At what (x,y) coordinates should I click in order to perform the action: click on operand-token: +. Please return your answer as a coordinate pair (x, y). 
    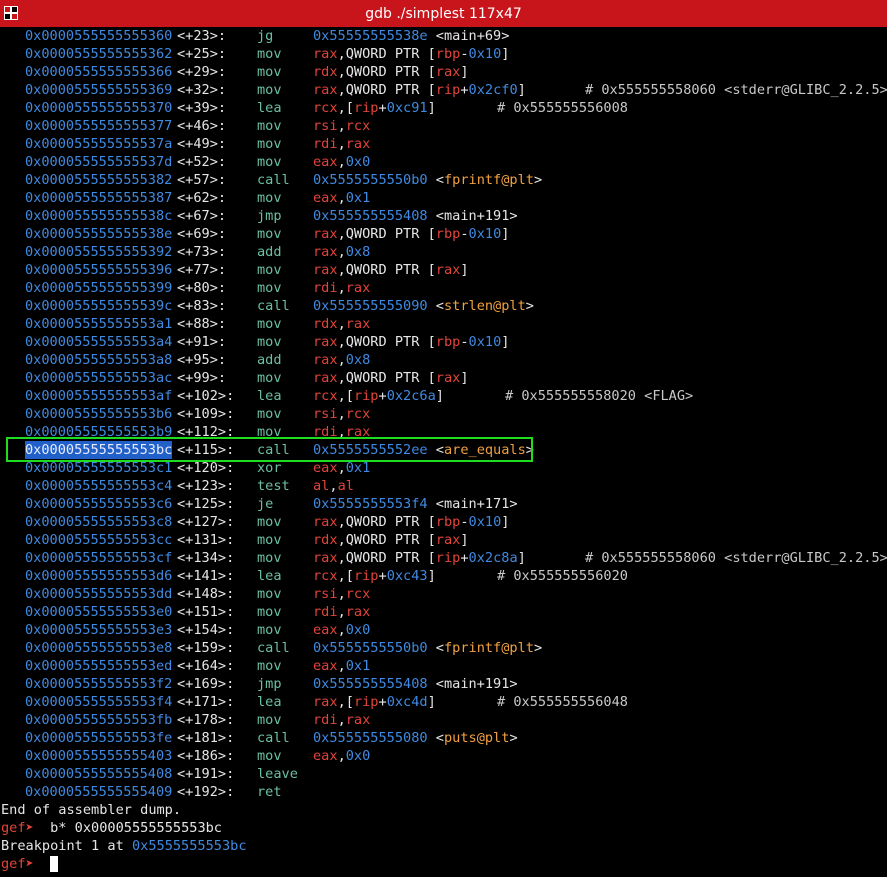
    Looking at the image, I should click on (382, 576).